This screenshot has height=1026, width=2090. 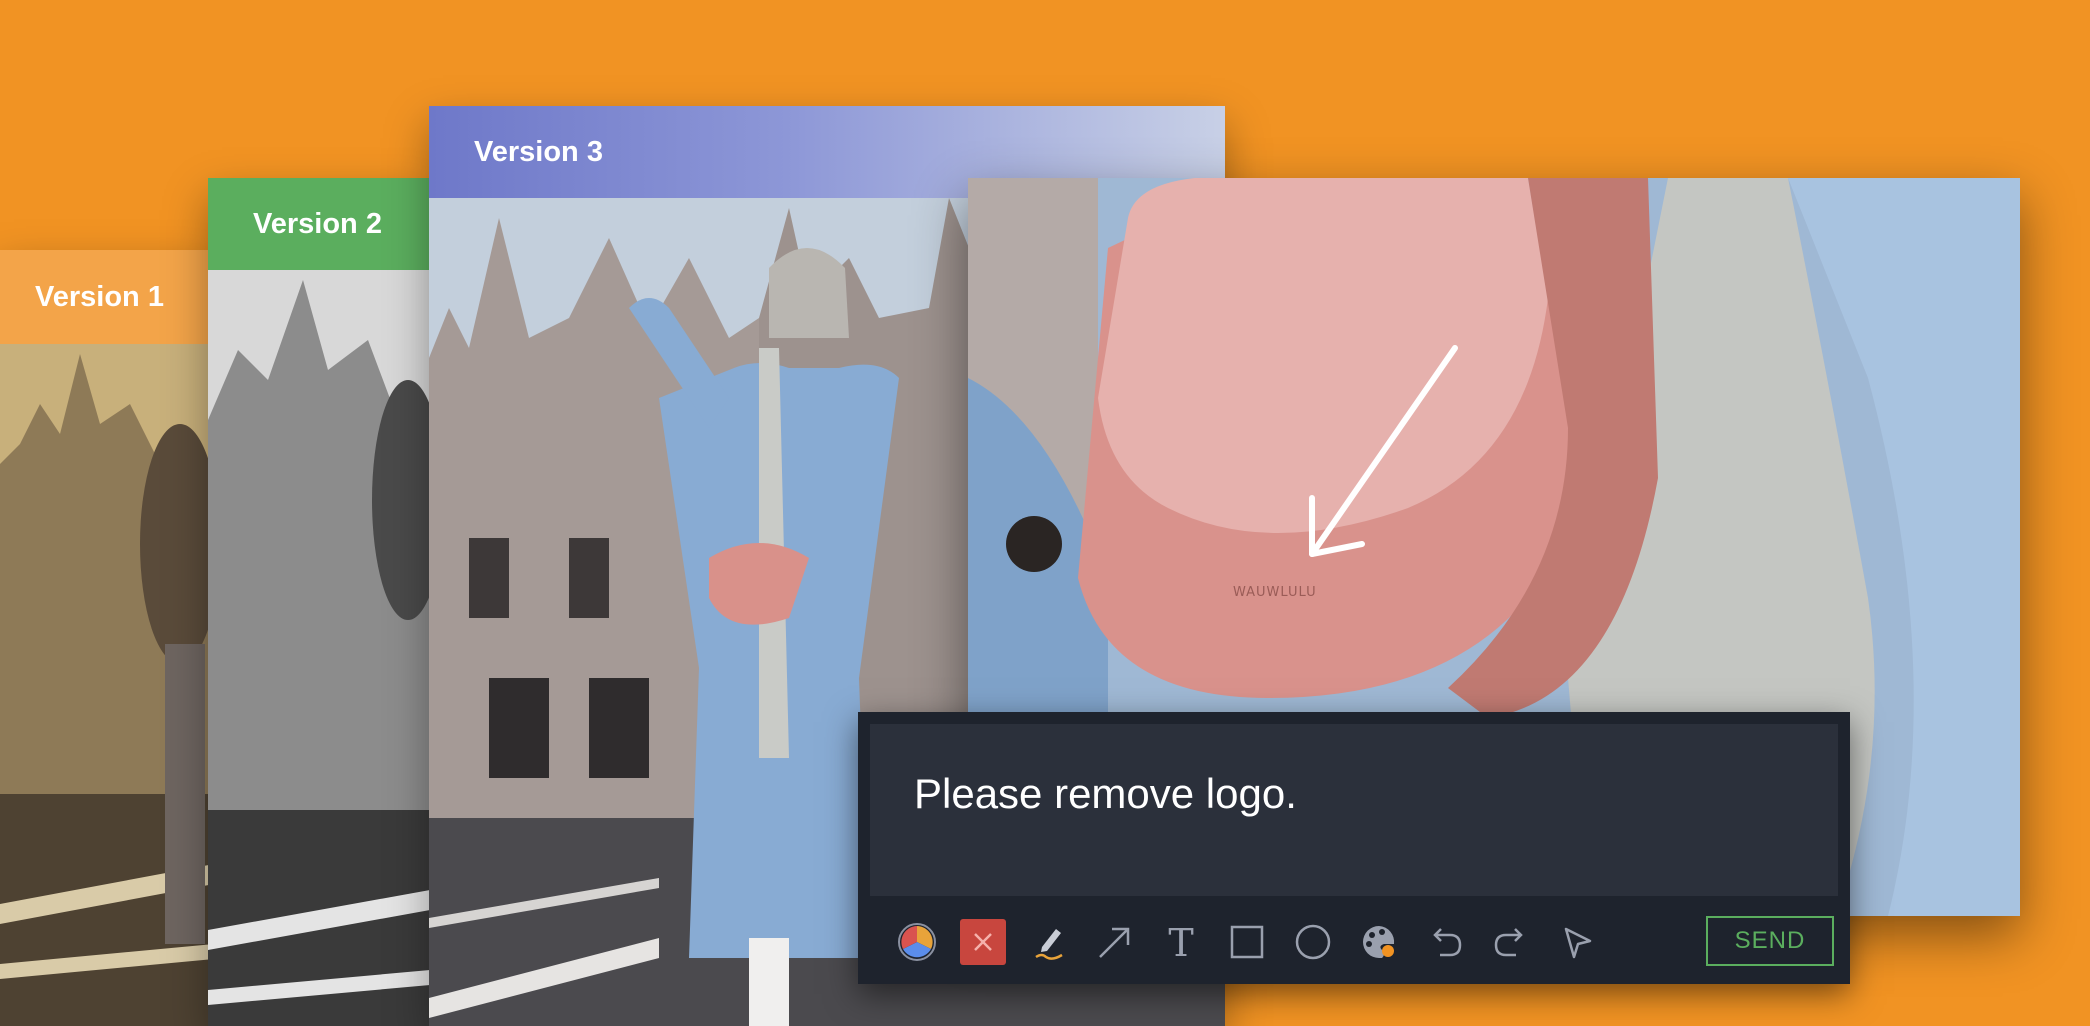 I want to click on rectangle-icon, so click(x=1247, y=942).